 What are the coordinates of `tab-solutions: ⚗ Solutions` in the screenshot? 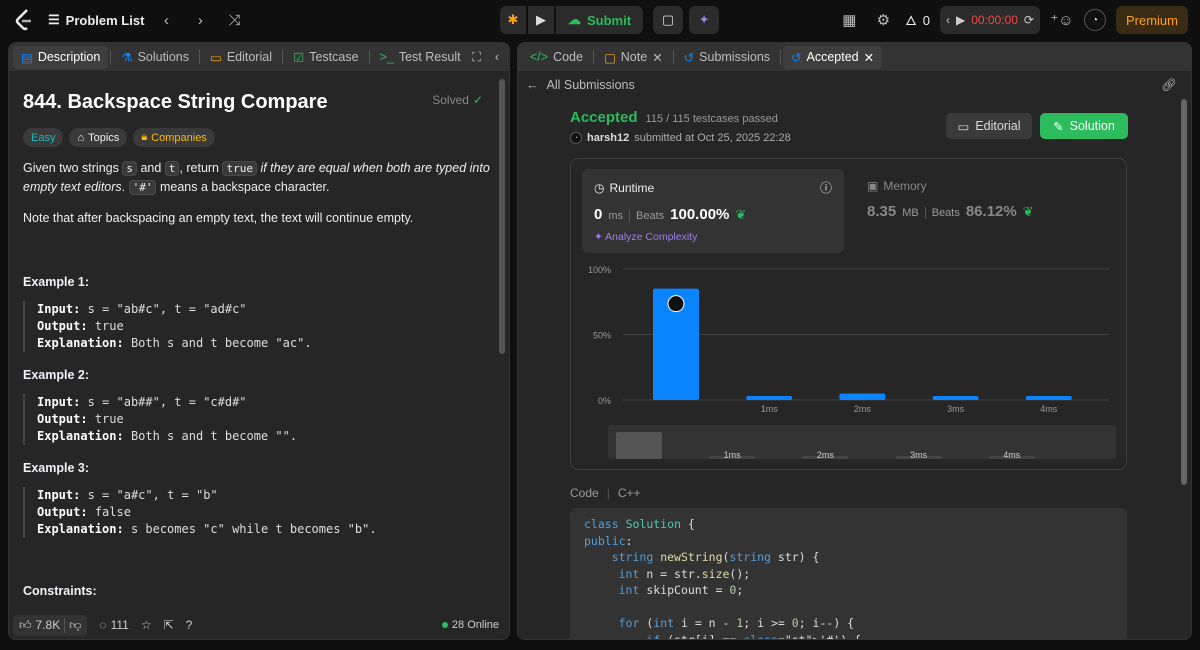 It's located at (155, 57).